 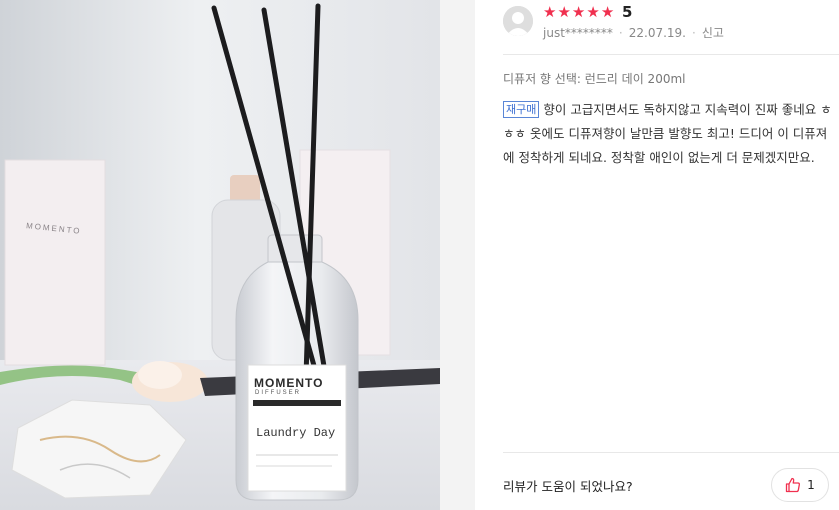 I want to click on thumbs-up-icon, so click(x=793, y=485).